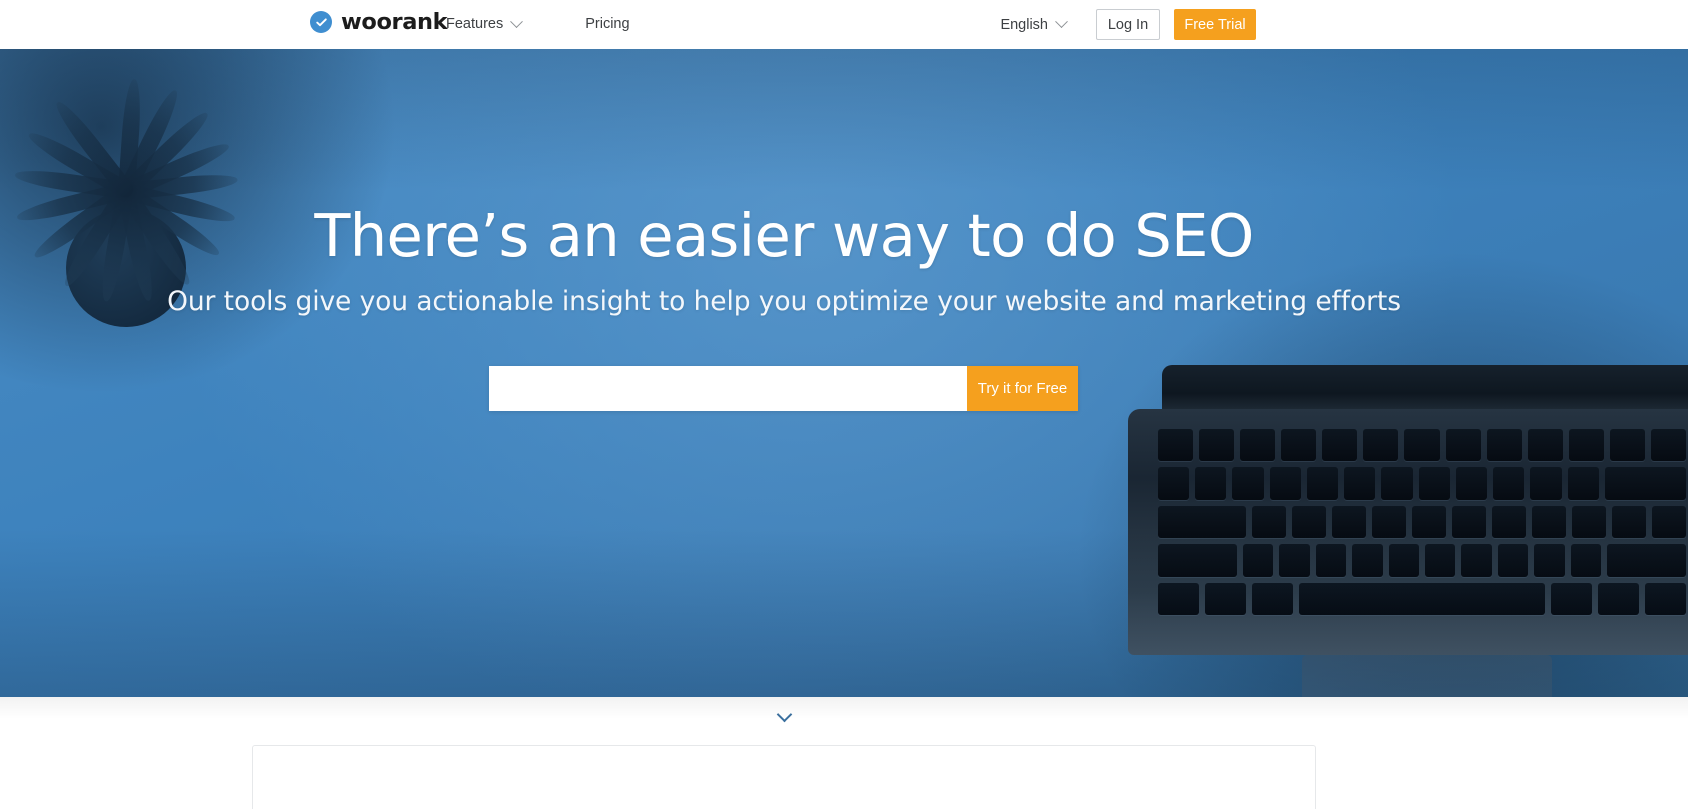  I want to click on brand-logo: woorank, so click(379, 22).